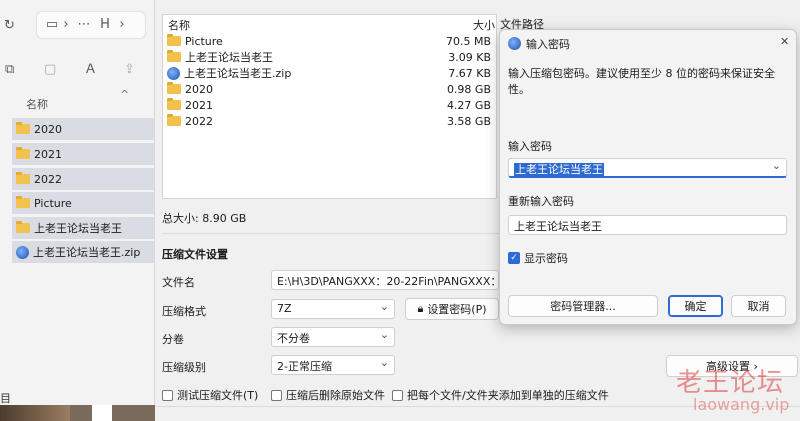 The width and height of the screenshot is (800, 421). What do you see at coordinates (333, 309) in the screenshot?
I see `format-select: 7Z` at bounding box center [333, 309].